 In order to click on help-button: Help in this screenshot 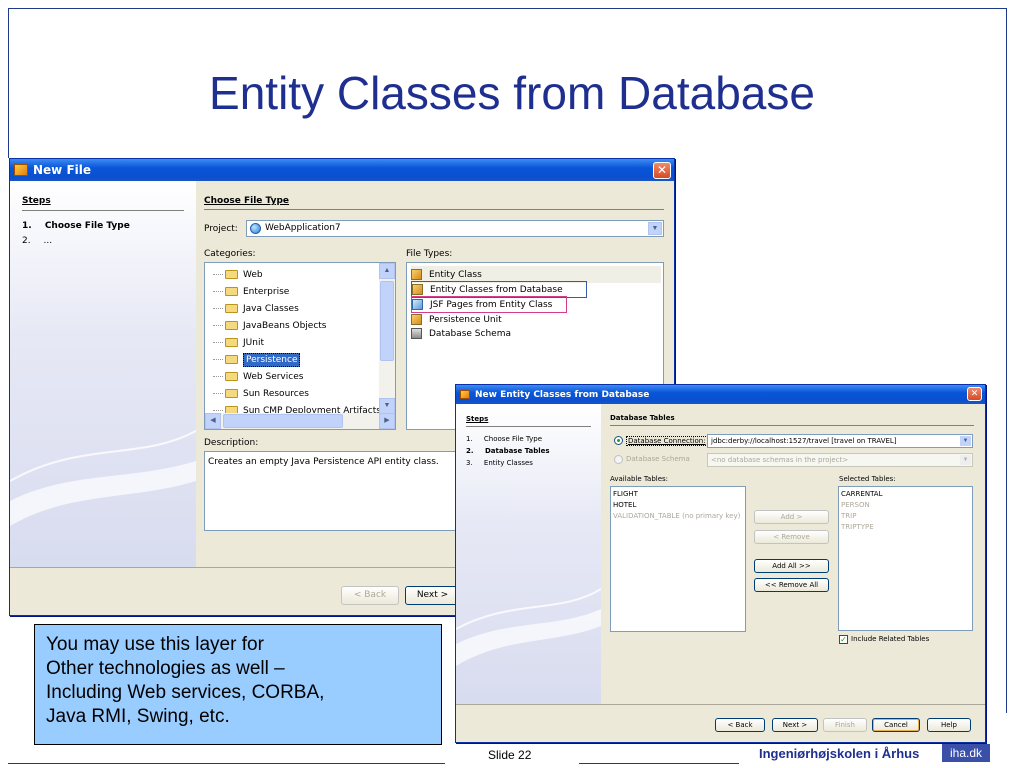, I will do `click(949, 725)`.